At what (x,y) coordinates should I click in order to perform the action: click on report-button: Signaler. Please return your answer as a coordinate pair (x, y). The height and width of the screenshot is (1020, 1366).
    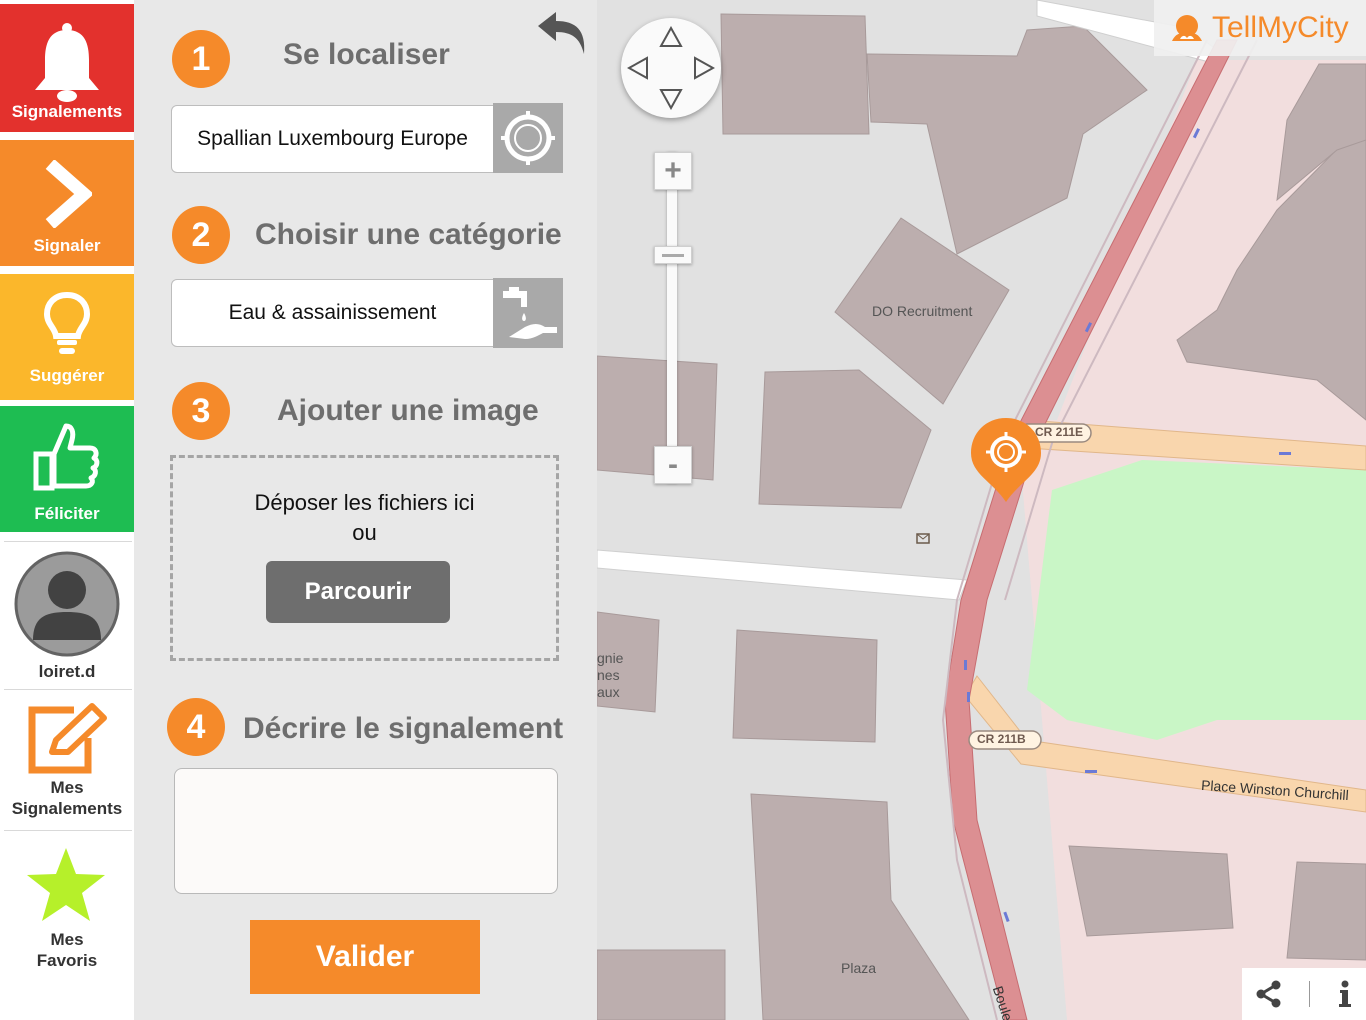
    Looking at the image, I should click on (67, 203).